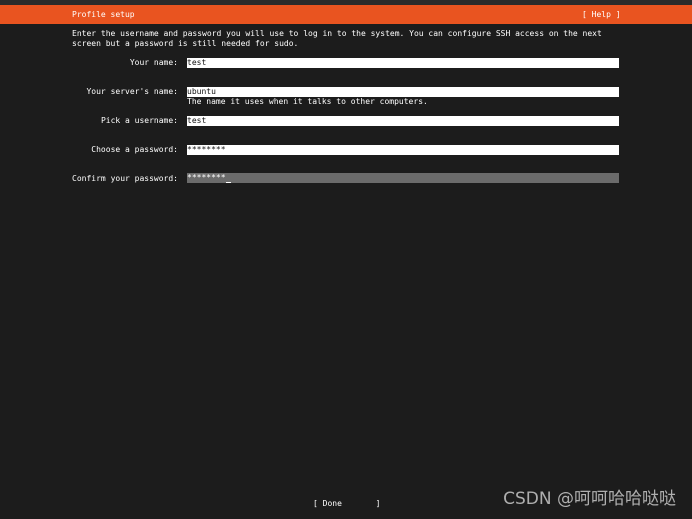 Image resolution: width=692 pixels, height=519 pixels. What do you see at coordinates (125, 178) in the screenshot?
I see `confirm-password-label: Confirm your password:` at bounding box center [125, 178].